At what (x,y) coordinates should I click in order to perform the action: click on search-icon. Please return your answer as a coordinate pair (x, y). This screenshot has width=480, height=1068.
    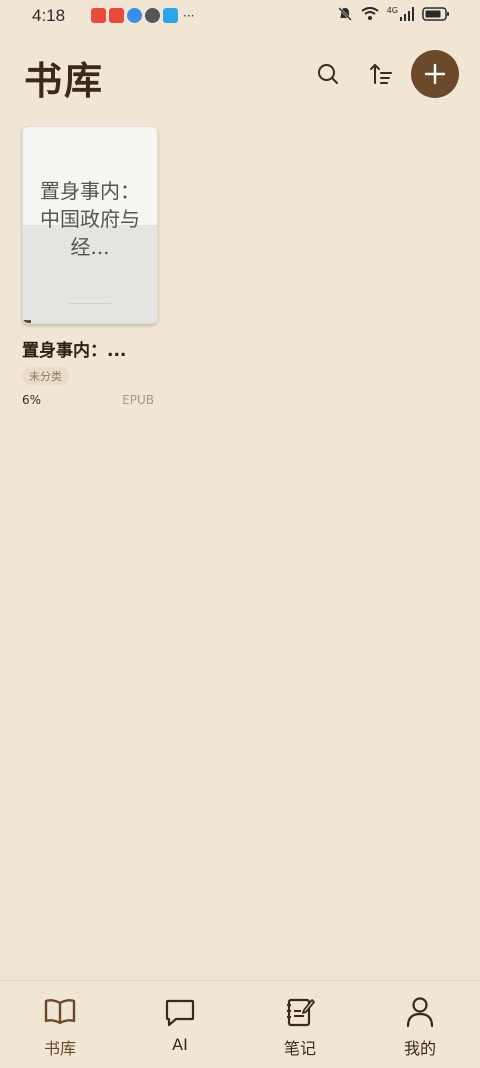
    Looking at the image, I should click on (328, 74).